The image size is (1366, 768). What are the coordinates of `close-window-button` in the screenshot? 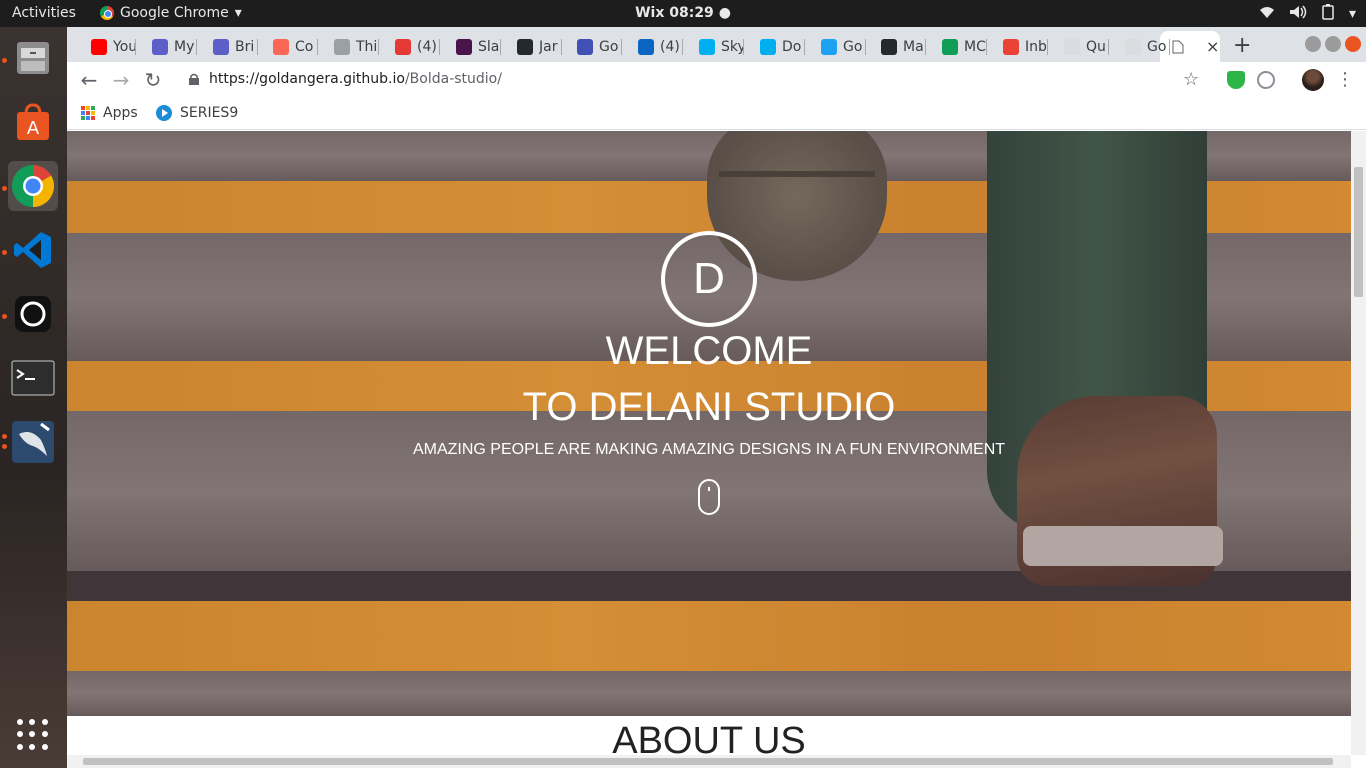 It's located at (1353, 44).